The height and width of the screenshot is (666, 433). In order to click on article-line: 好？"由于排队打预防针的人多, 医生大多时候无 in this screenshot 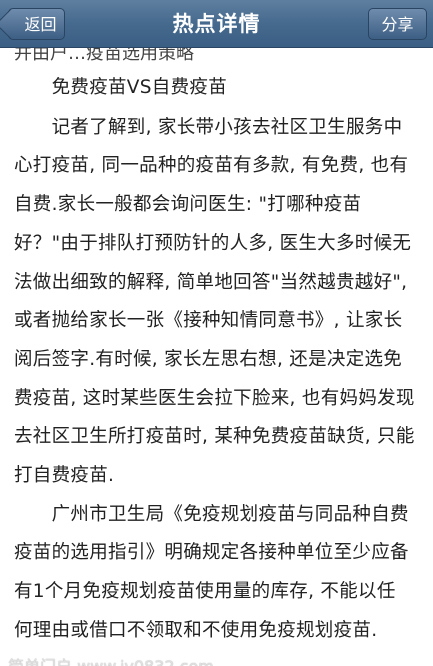, I will do `click(213, 243)`.